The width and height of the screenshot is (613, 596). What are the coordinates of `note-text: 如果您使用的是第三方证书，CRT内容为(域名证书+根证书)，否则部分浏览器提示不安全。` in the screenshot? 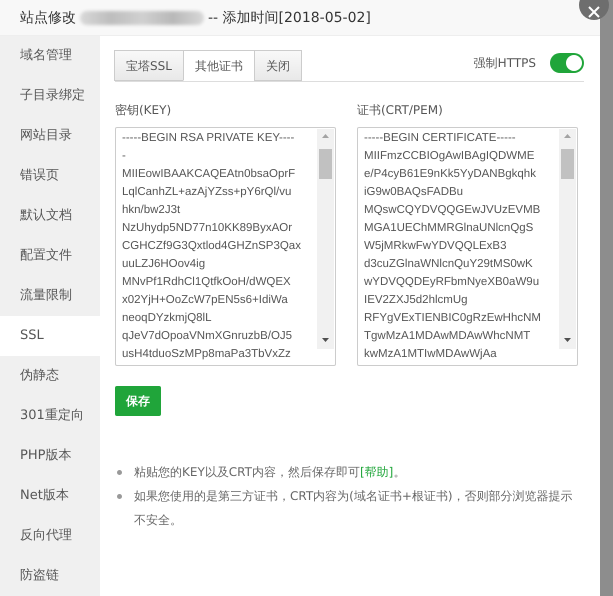 It's located at (354, 508).